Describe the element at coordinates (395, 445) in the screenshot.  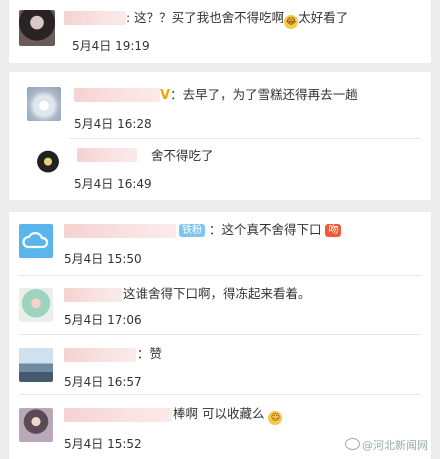
I see `watermark-text: @河北新闻网` at that location.